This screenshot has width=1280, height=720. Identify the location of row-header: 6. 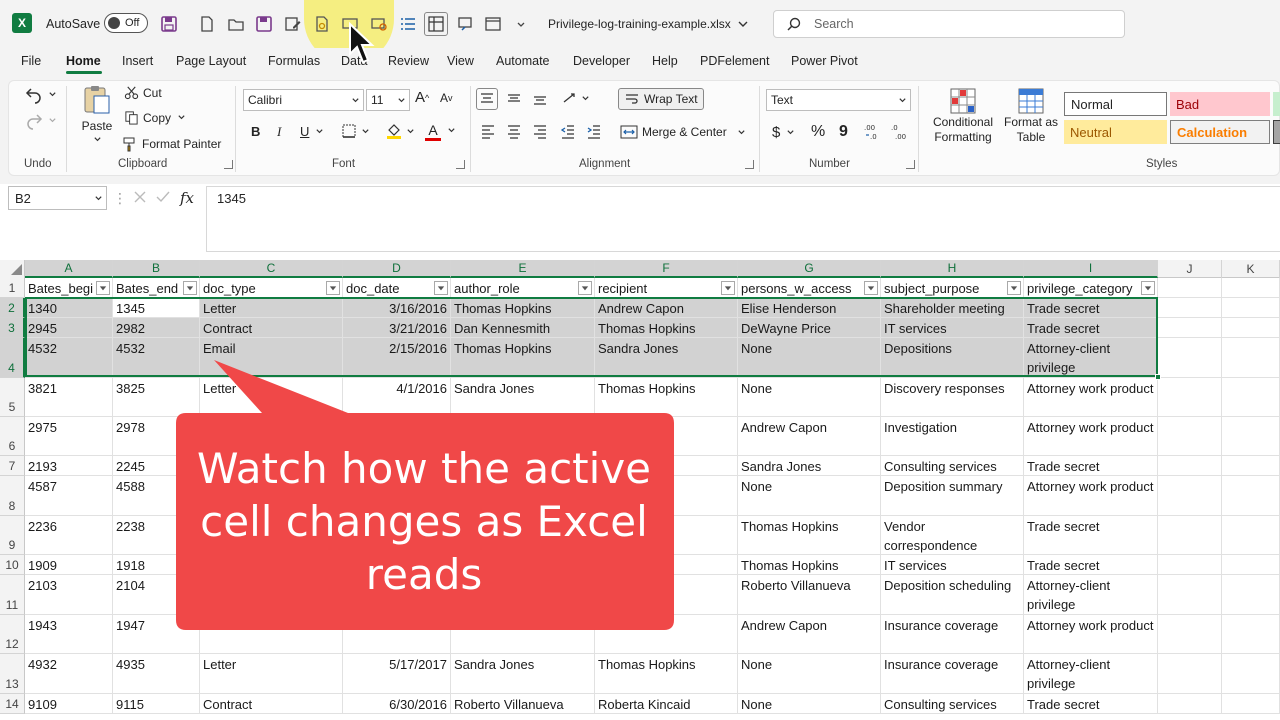
(12, 436).